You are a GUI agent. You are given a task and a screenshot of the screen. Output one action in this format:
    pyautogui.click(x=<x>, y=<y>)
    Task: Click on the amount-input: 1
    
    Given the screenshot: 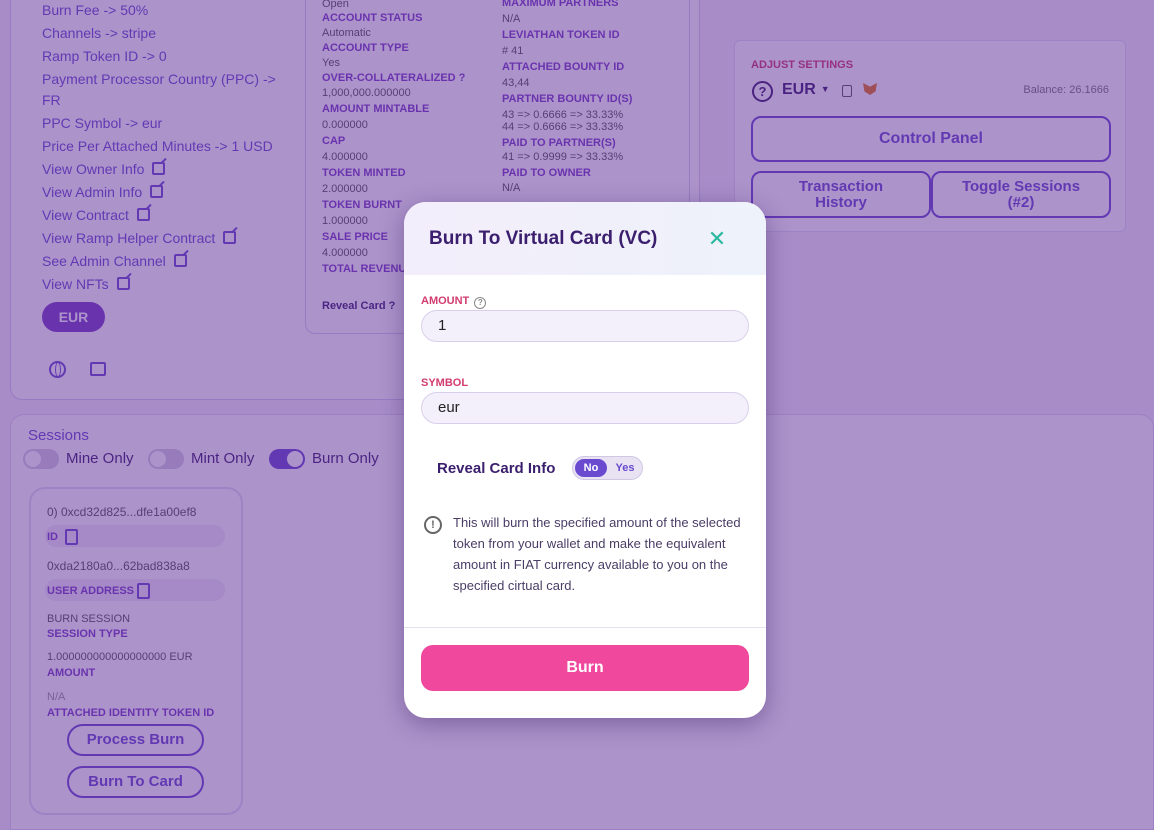 What is the action you would take?
    pyautogui.click(x=585, y=326)
    